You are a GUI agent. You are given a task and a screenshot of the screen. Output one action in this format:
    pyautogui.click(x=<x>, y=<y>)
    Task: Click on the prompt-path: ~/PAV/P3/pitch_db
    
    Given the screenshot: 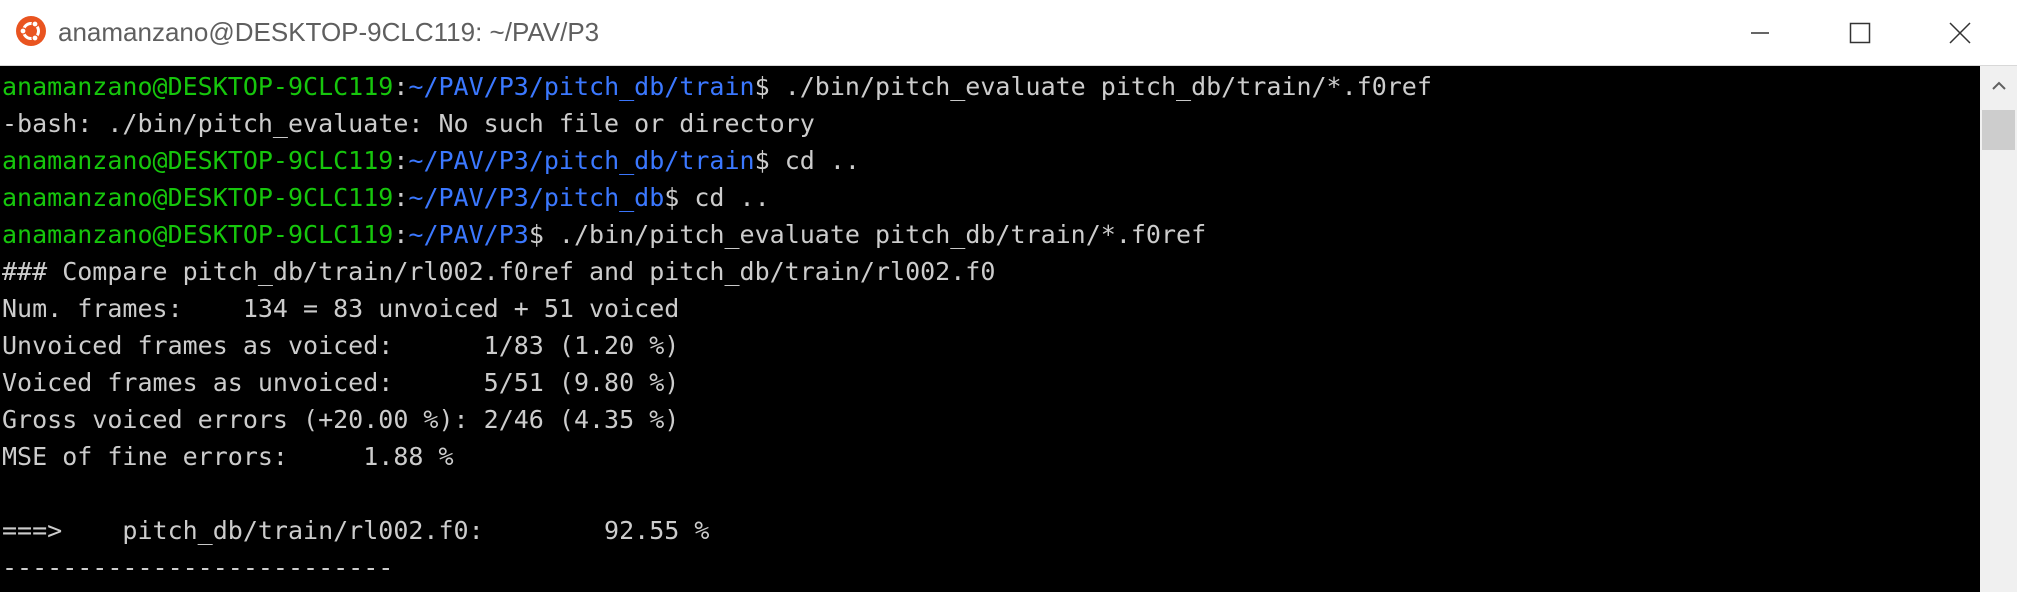 What is the action you would take?
    pyautogui.click(x=536, y=197)
    